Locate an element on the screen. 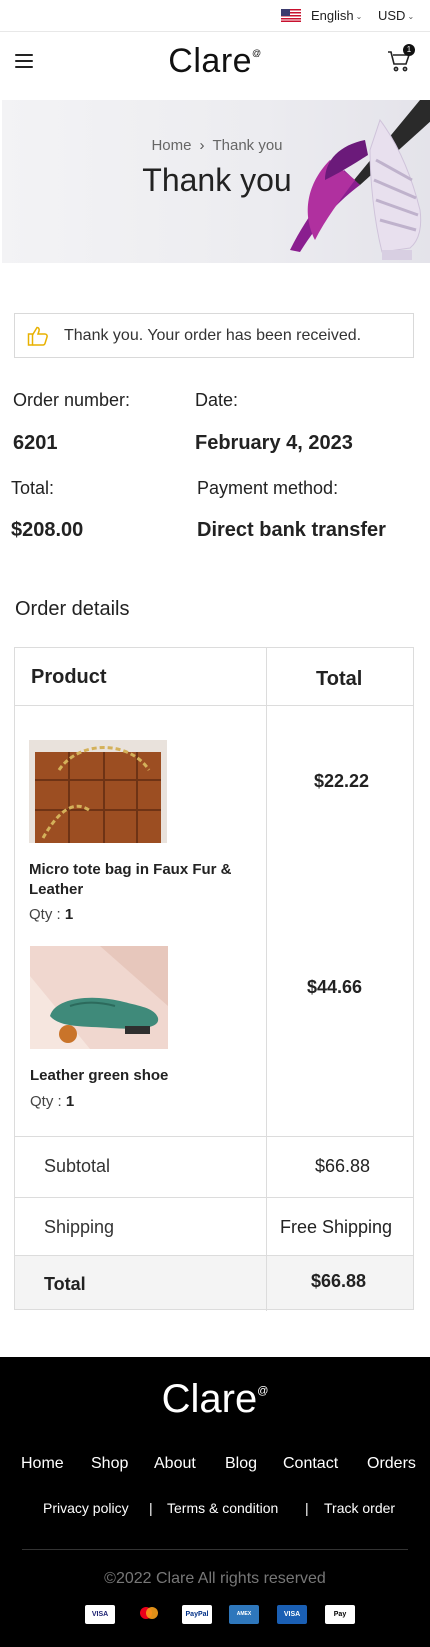 Image resolution: width=430 pixels, height=1647 pixels. shipping-label: Shipping is located at coordinates (79, 1227).